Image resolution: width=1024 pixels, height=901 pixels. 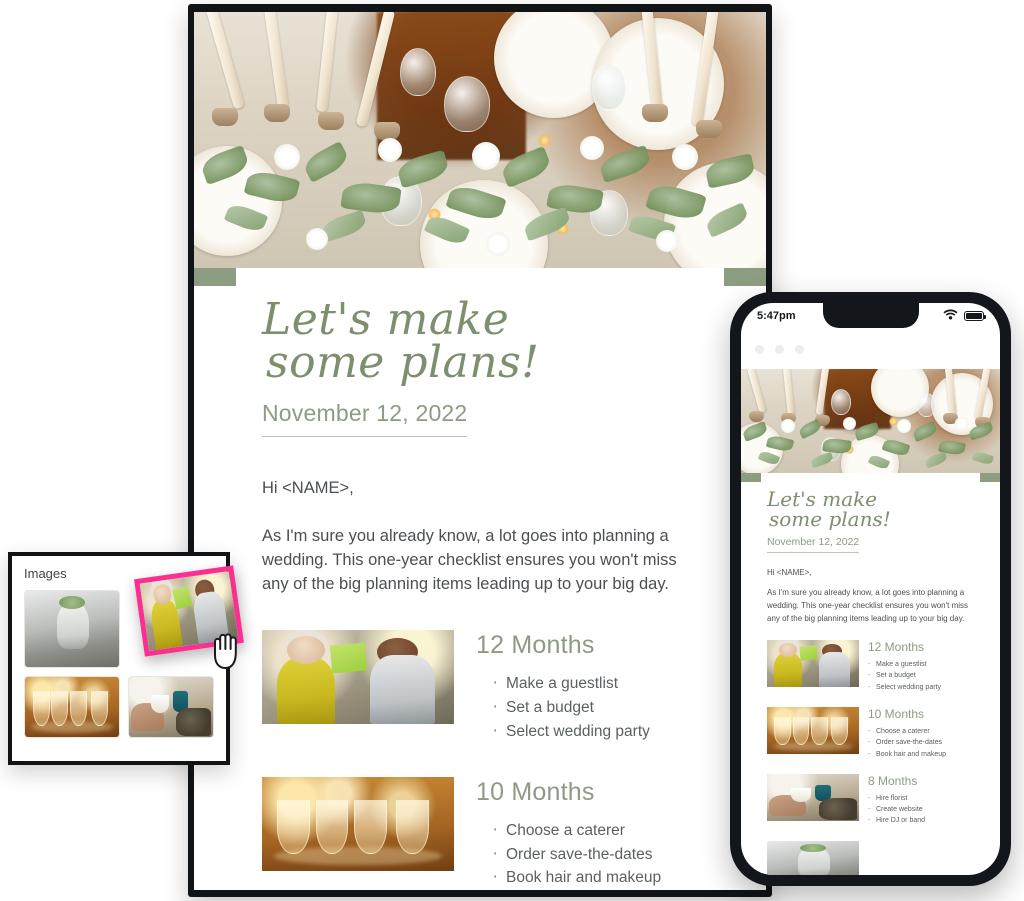 I want to click on checklist-item: Select wedding party, so click(x=571, y=731).